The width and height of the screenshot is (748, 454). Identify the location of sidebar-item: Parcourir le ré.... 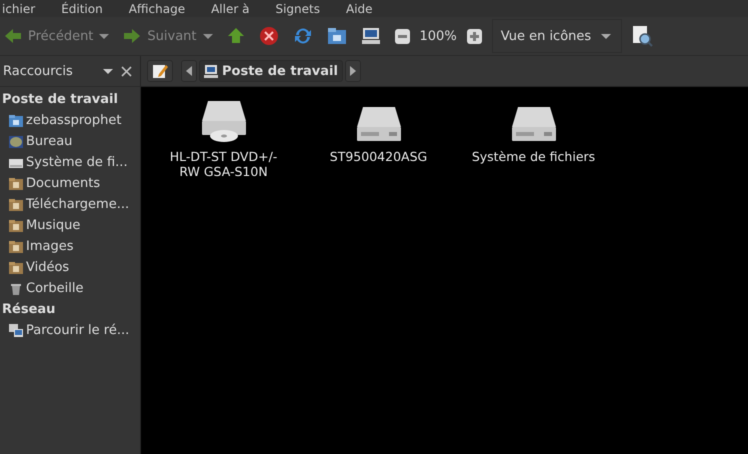
(71, 330).